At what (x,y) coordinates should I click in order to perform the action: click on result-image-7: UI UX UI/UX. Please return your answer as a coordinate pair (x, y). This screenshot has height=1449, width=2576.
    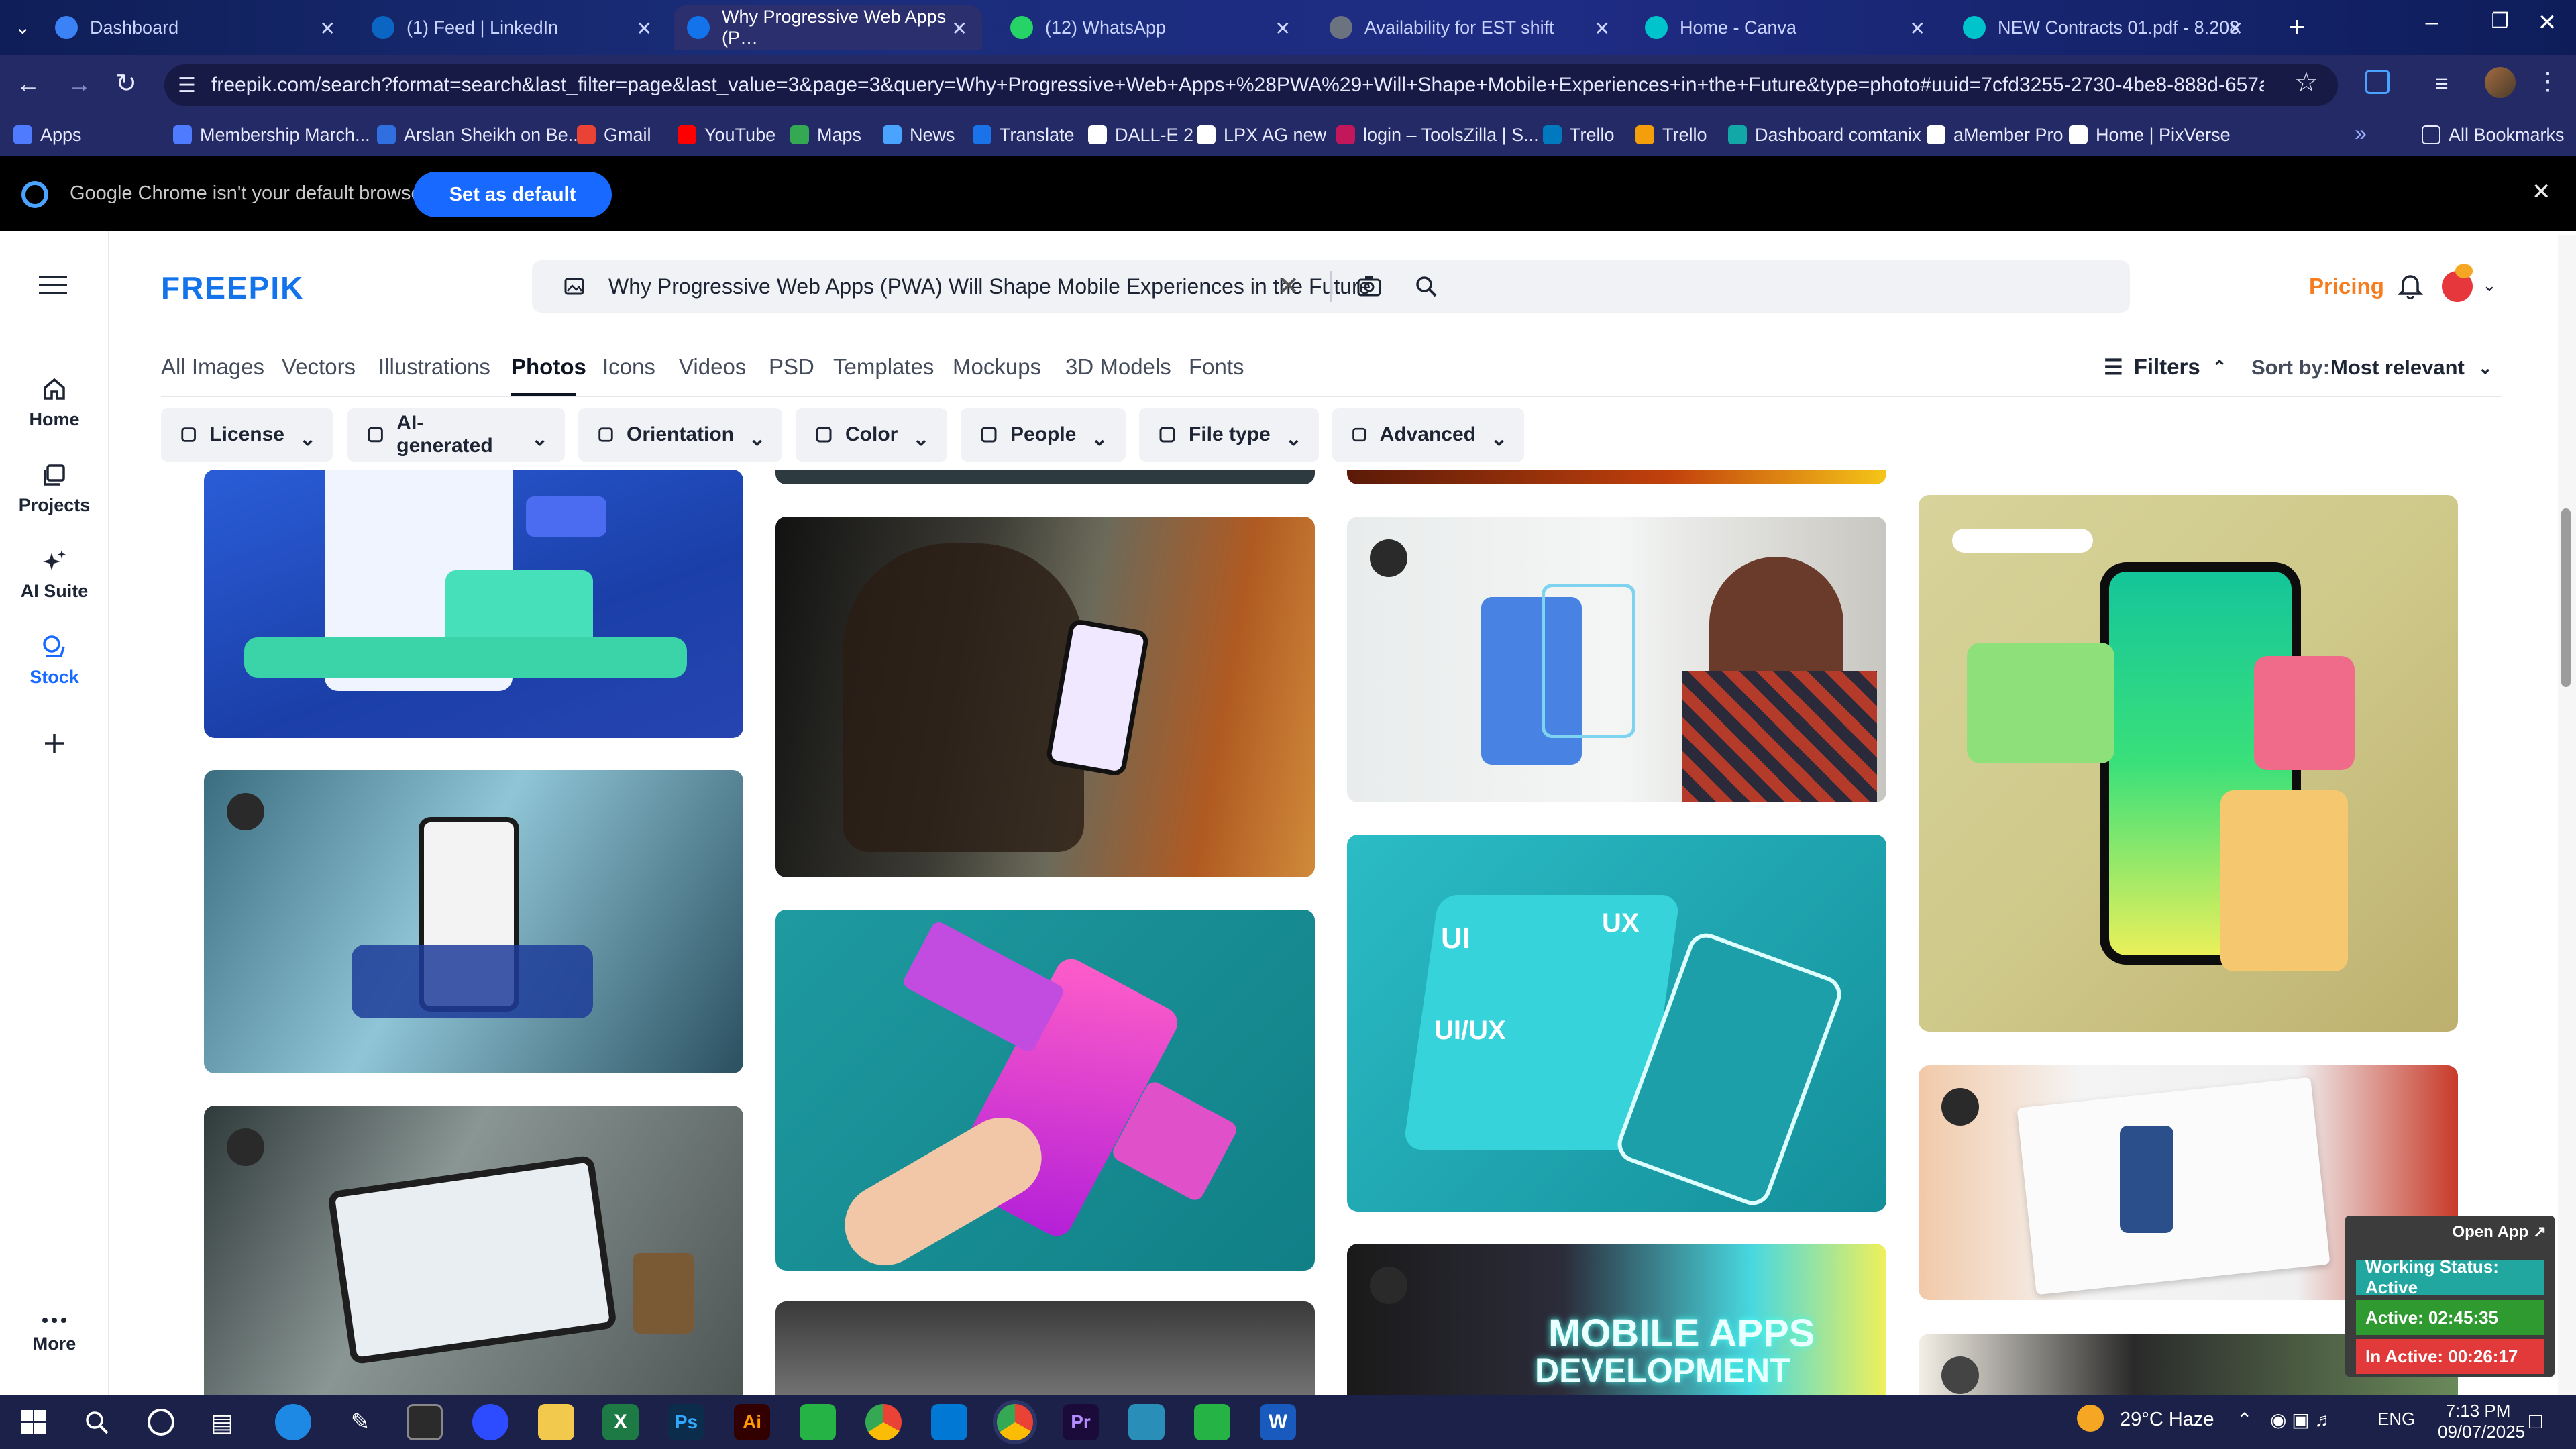
    Looking at the image, I should click on (1616, 1023).